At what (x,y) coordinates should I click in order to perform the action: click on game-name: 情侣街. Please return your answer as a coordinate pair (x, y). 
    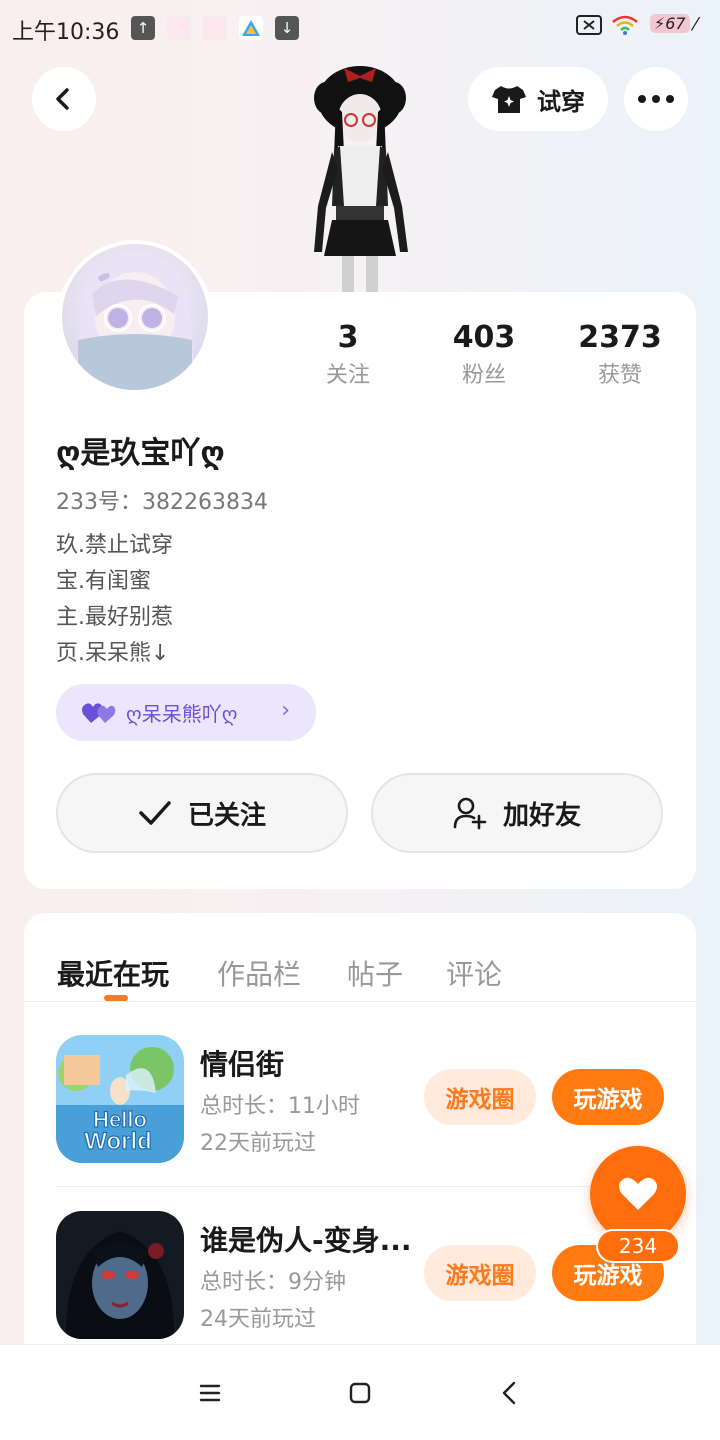
    Looking at the image, I should click on (242, 1064).